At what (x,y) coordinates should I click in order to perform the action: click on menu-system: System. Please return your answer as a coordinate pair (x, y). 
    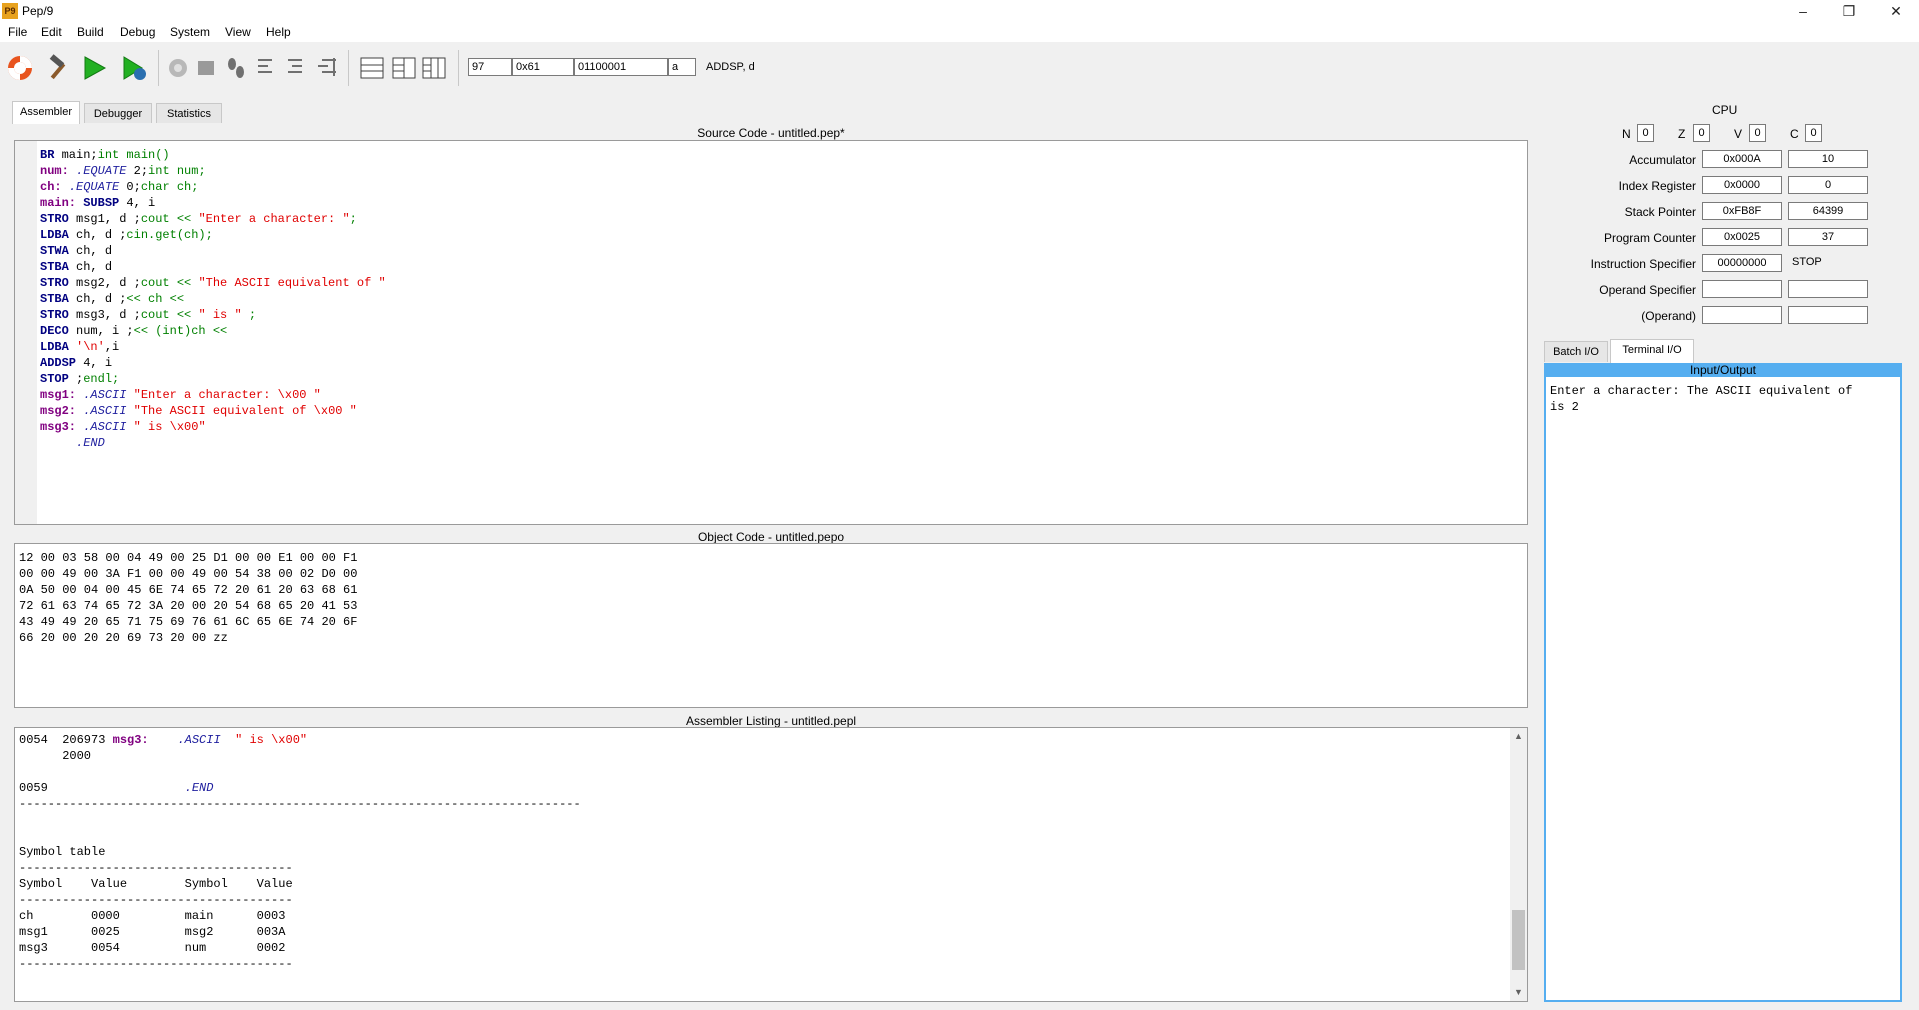
    Looking at the image, I should click on (190, 32).